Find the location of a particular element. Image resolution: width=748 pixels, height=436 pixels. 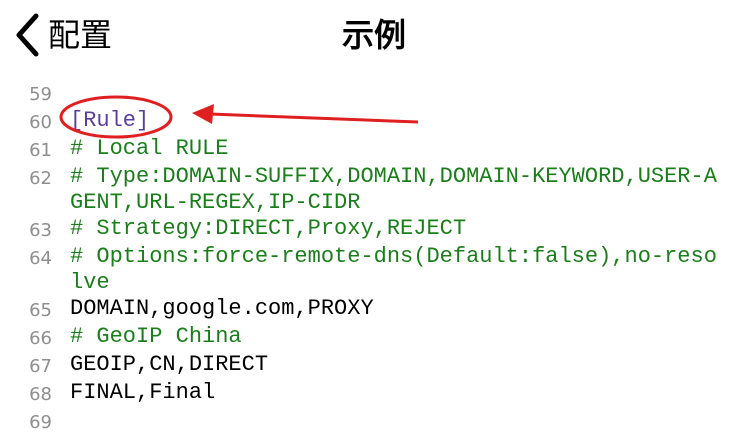

page-title: 示例 is located at coordinates (373, 35).